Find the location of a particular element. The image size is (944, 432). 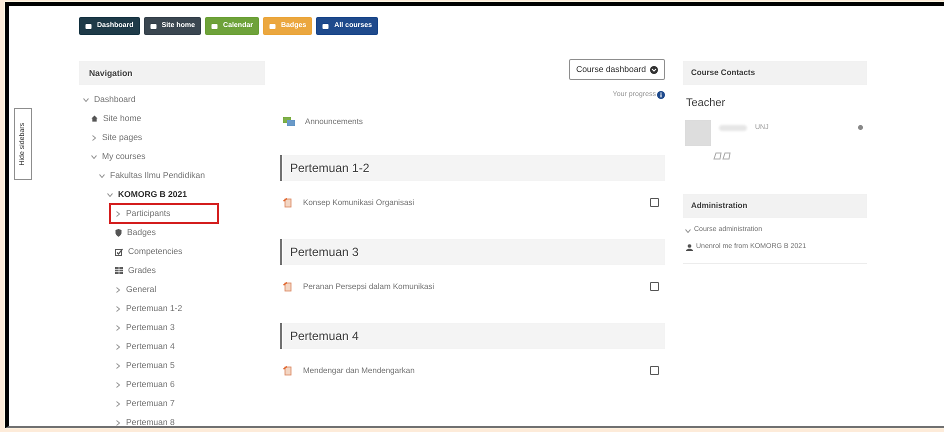

forum-icon is located at coordinates (289, 121).